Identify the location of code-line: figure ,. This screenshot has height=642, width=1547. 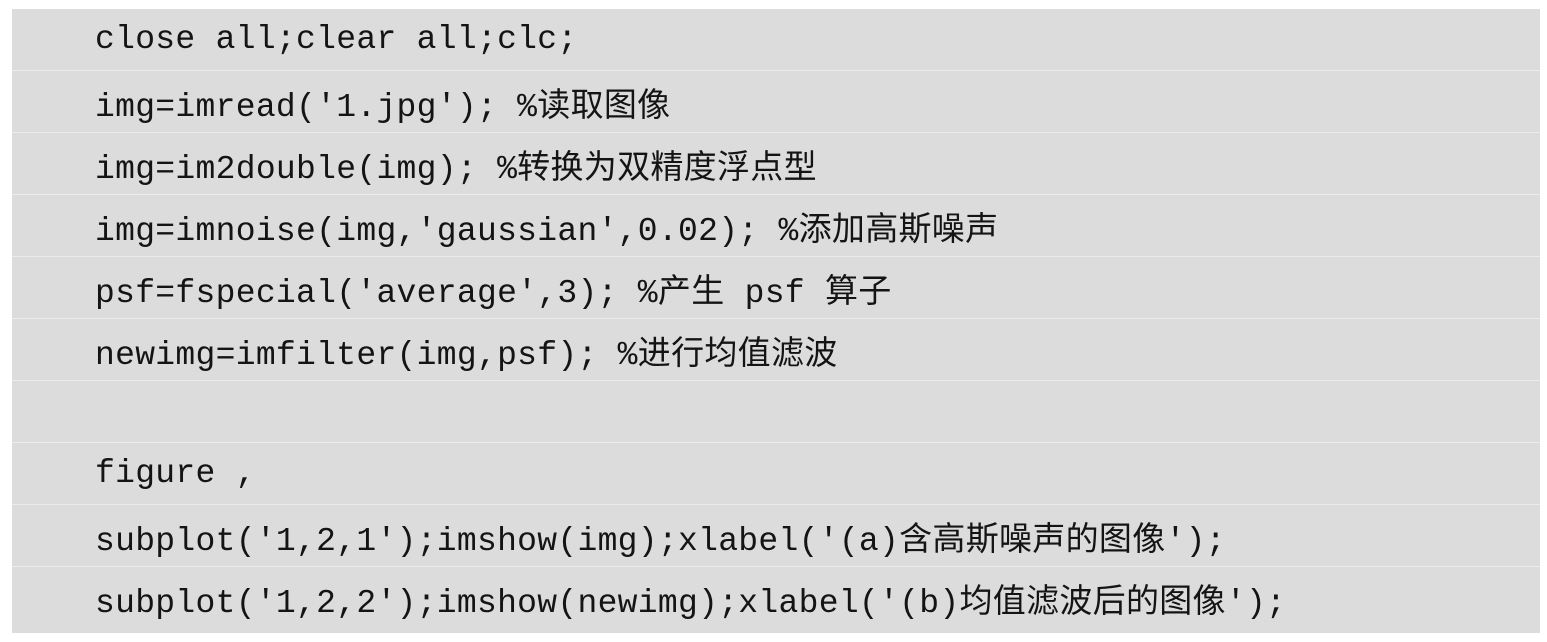
(776, 474).